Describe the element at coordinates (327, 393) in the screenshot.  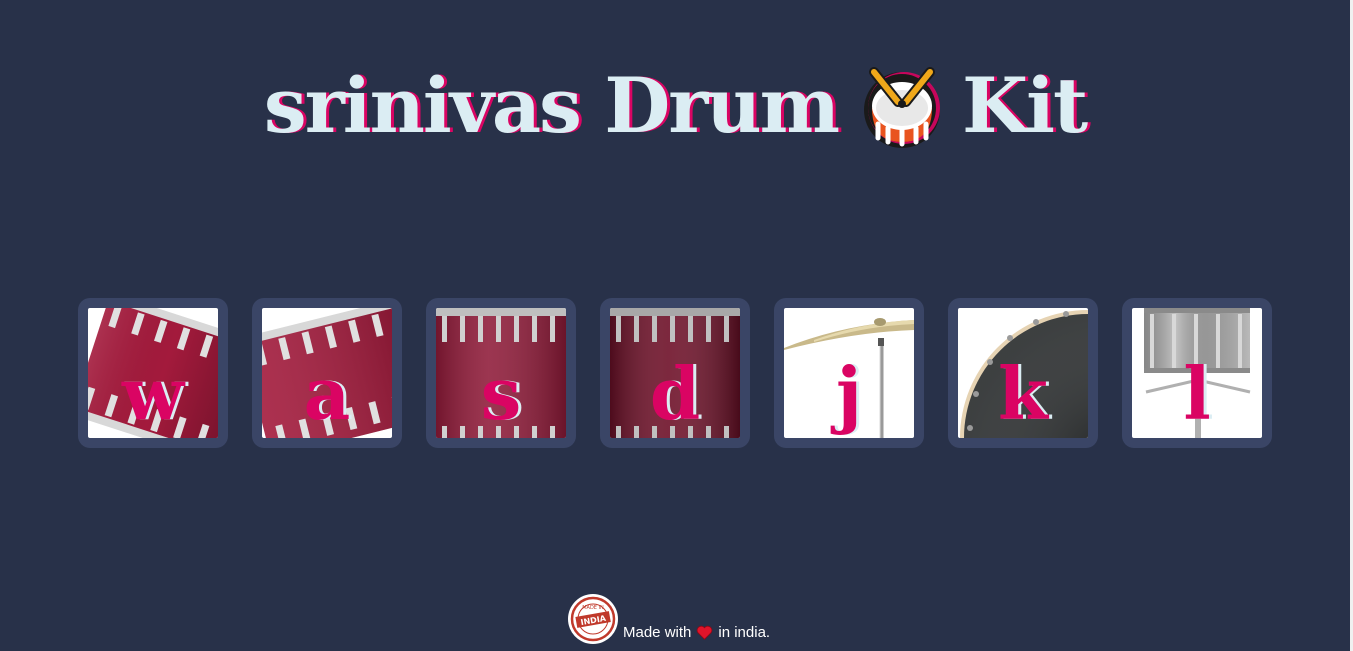
I see `drum-key-label: a` at that location.